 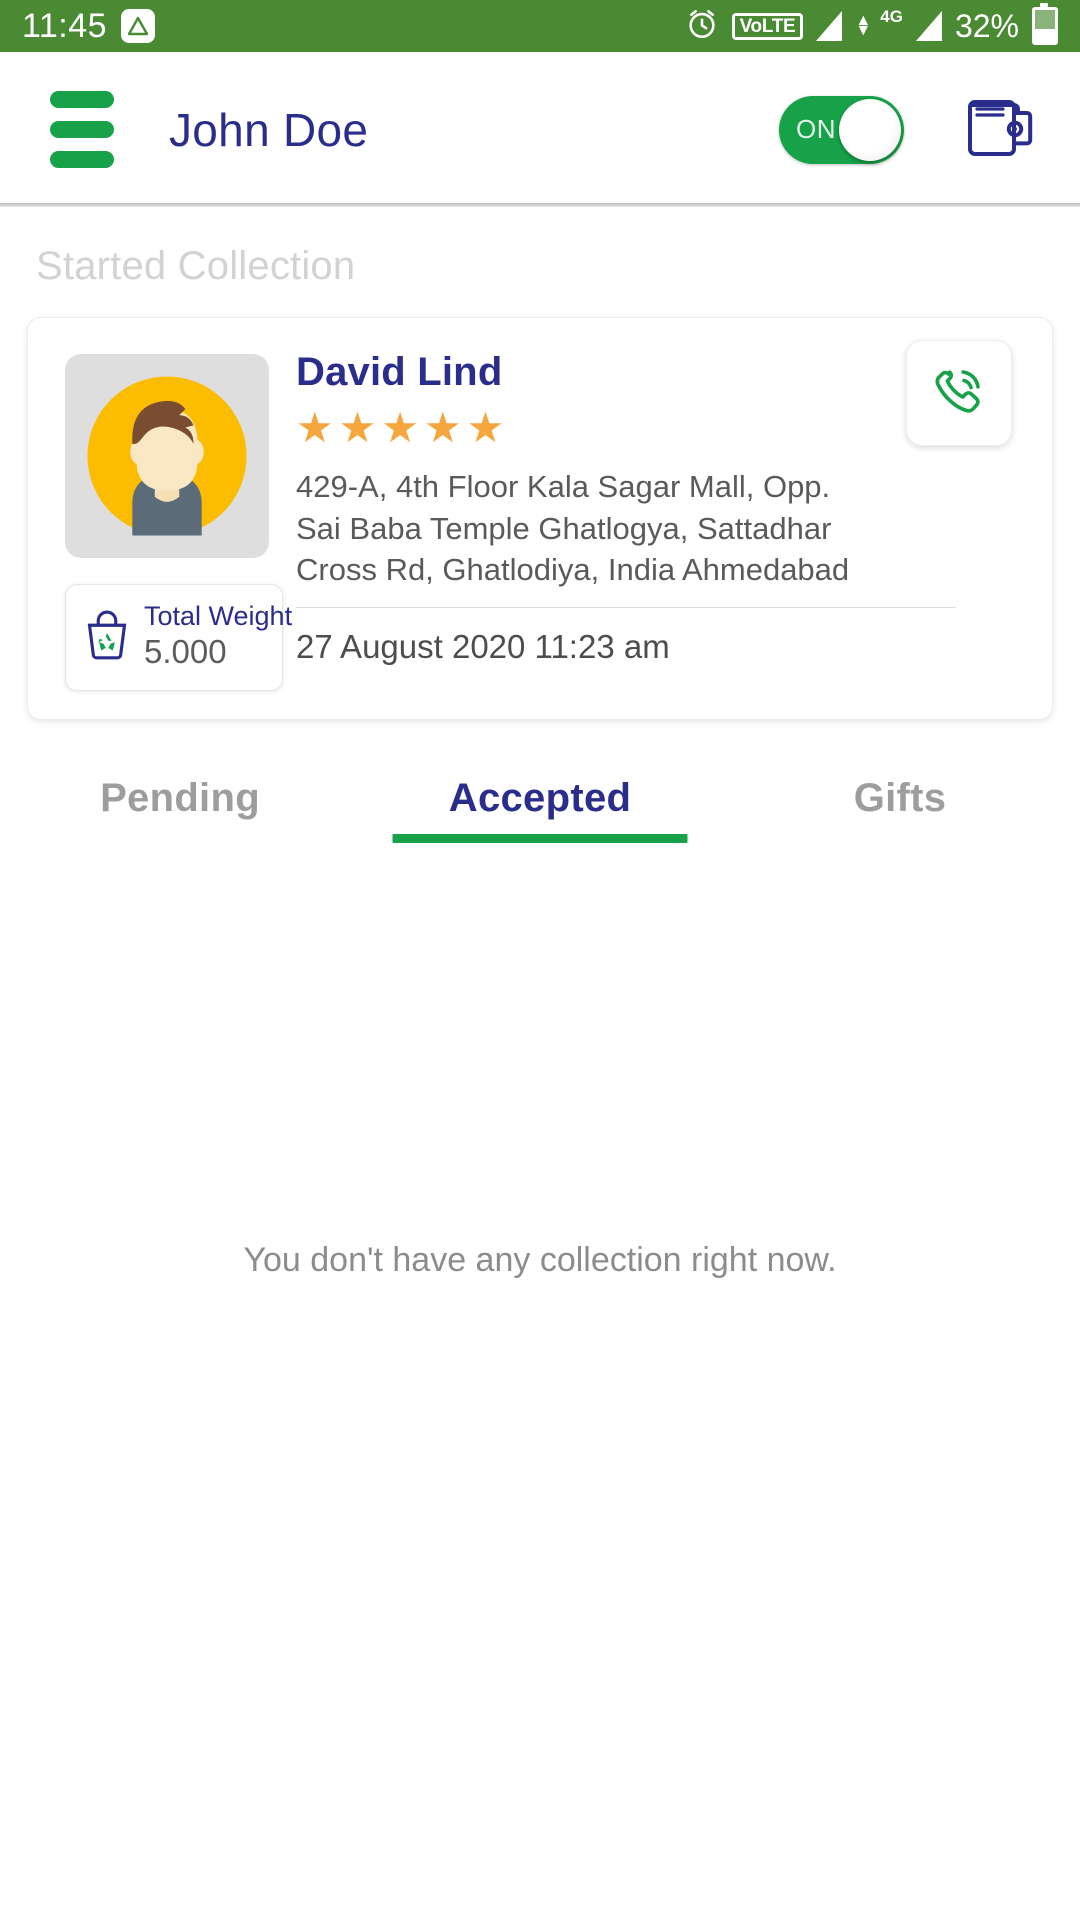 I want to click on app-bar: John Doe ON, so click(x=540, y=129).